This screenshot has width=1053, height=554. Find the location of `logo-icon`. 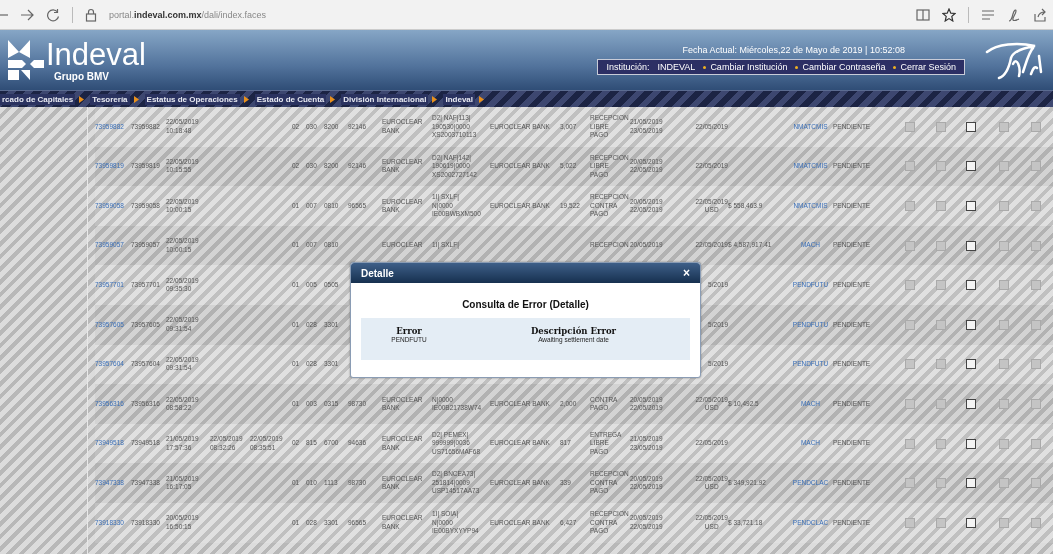

logo-icon is located at coordinates (26, 60).